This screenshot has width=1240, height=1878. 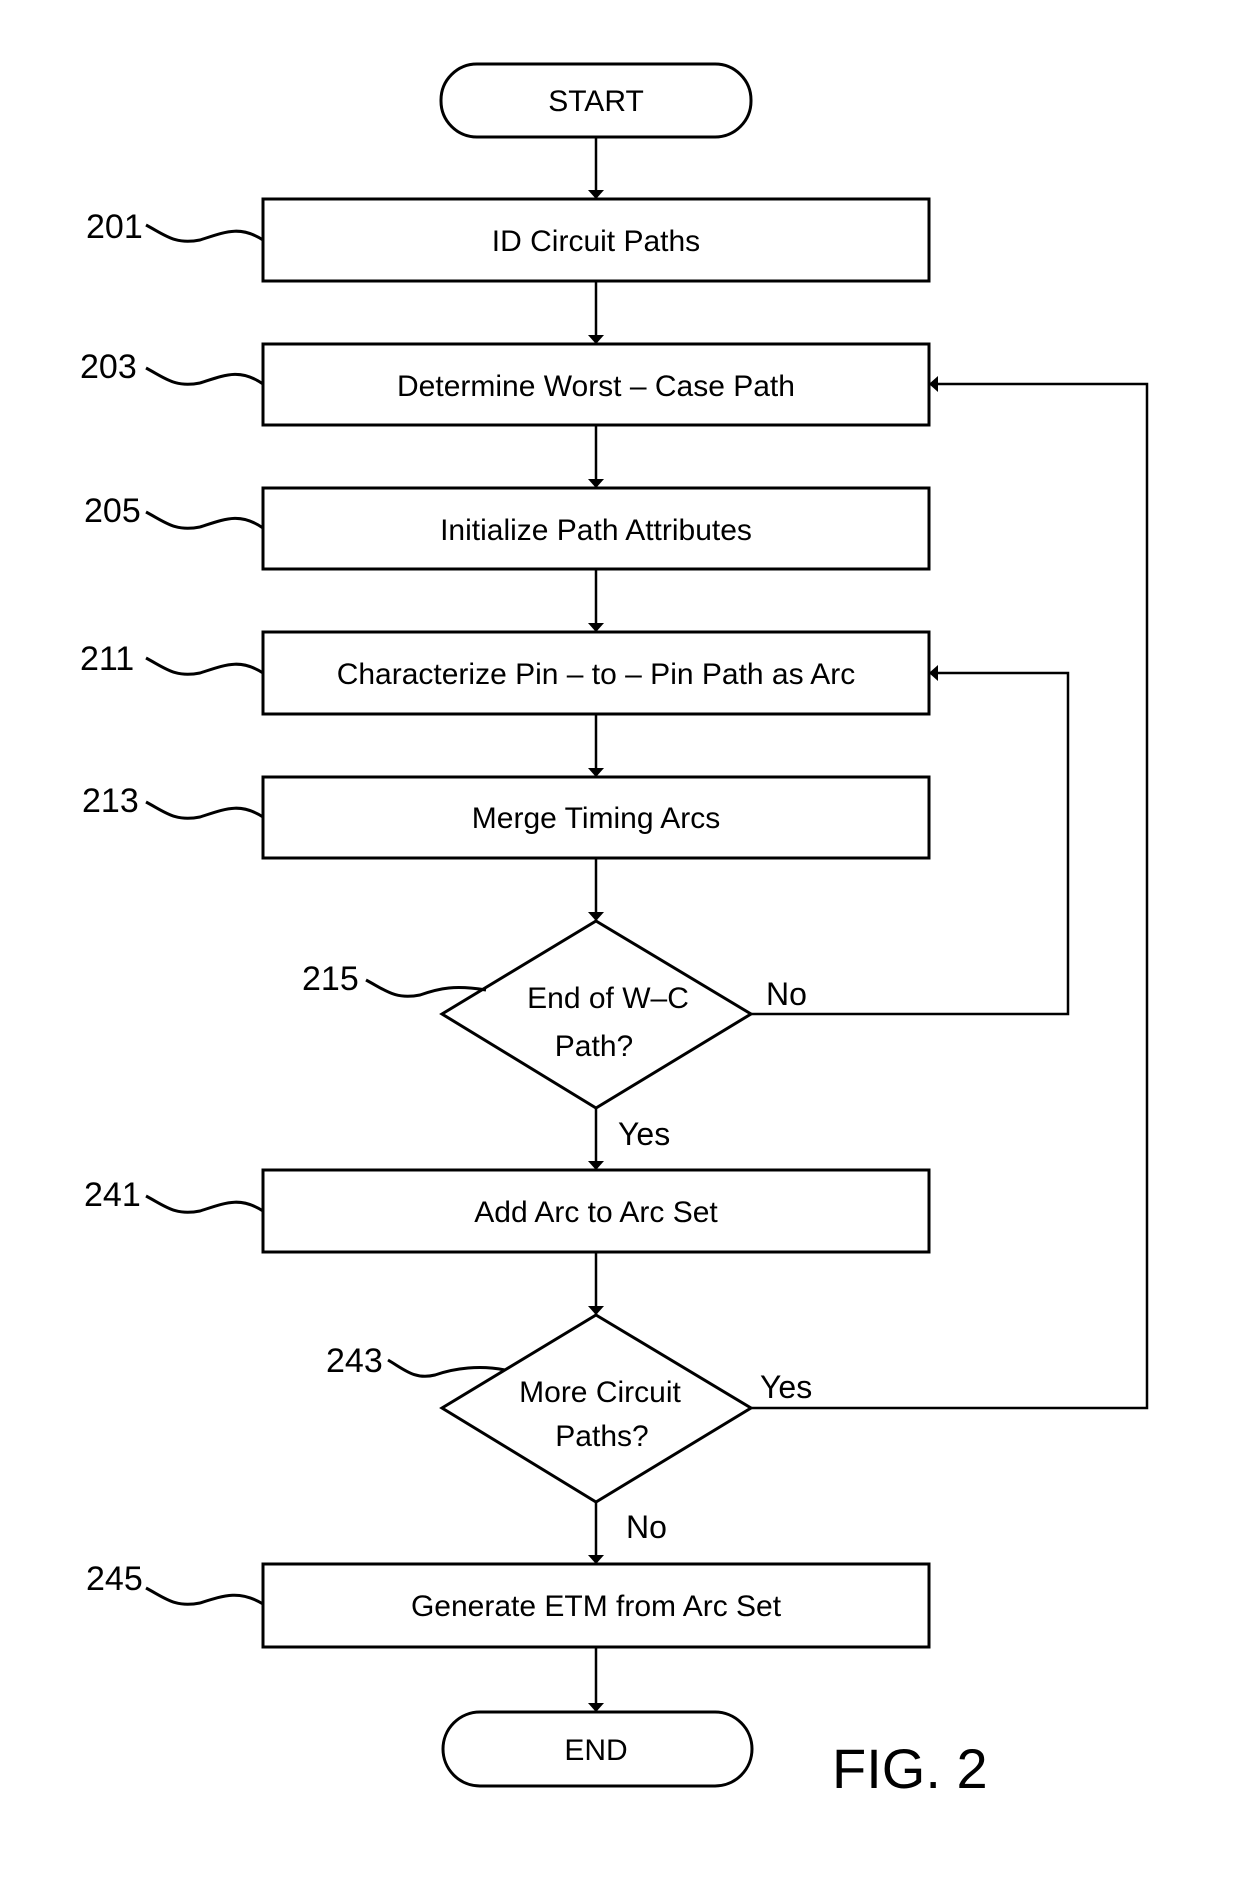 What do you see at coordinates (354, 1361) in the screenshot?
I see `ref-243: 243` at bounding box center [354, 1361].